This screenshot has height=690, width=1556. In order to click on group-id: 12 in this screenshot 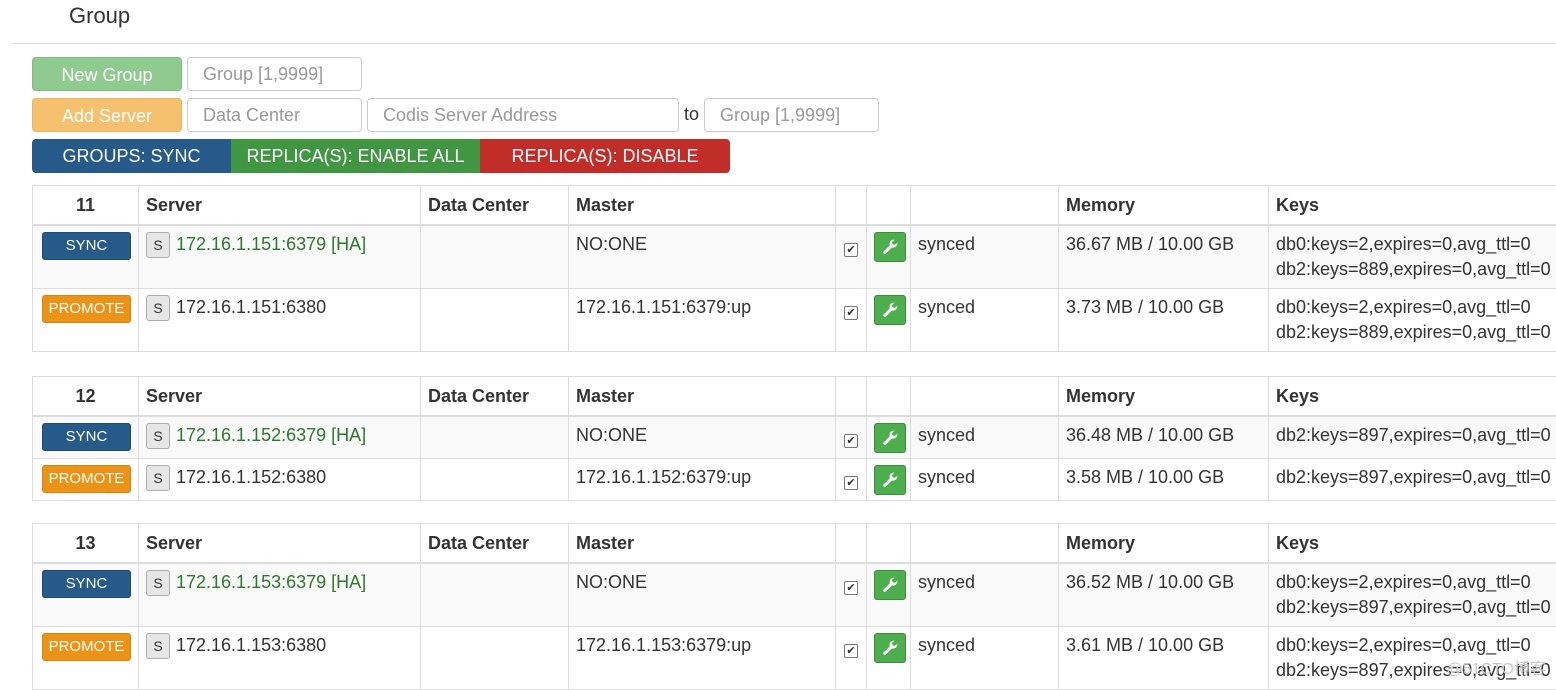, I will do `click(86, 397)`.